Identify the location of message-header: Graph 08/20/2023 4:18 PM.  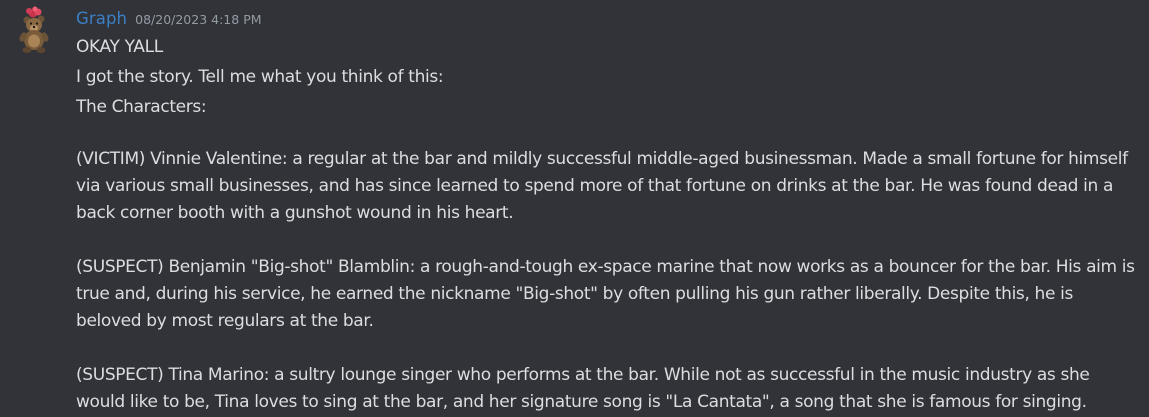
(169, 20).